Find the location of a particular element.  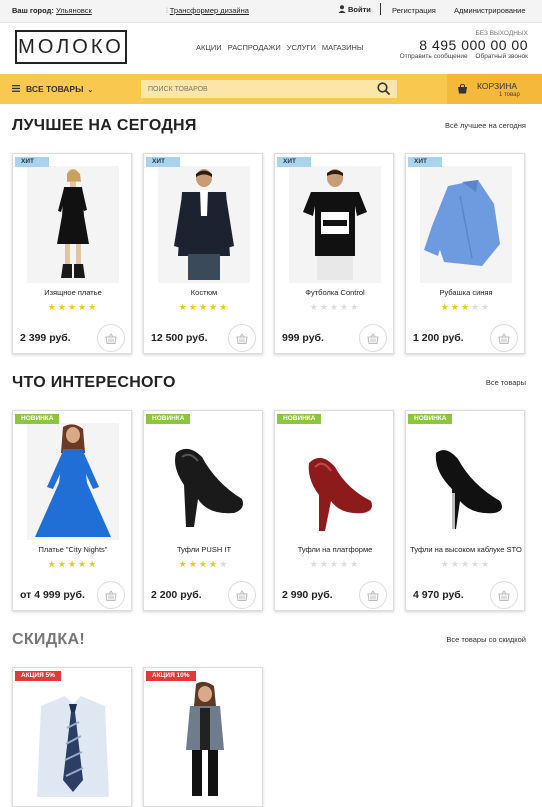

product-card: НОВИНКА Туфли PUSH IT ★★★★★ 2 200 руб. is located at coordinates (203, 510).